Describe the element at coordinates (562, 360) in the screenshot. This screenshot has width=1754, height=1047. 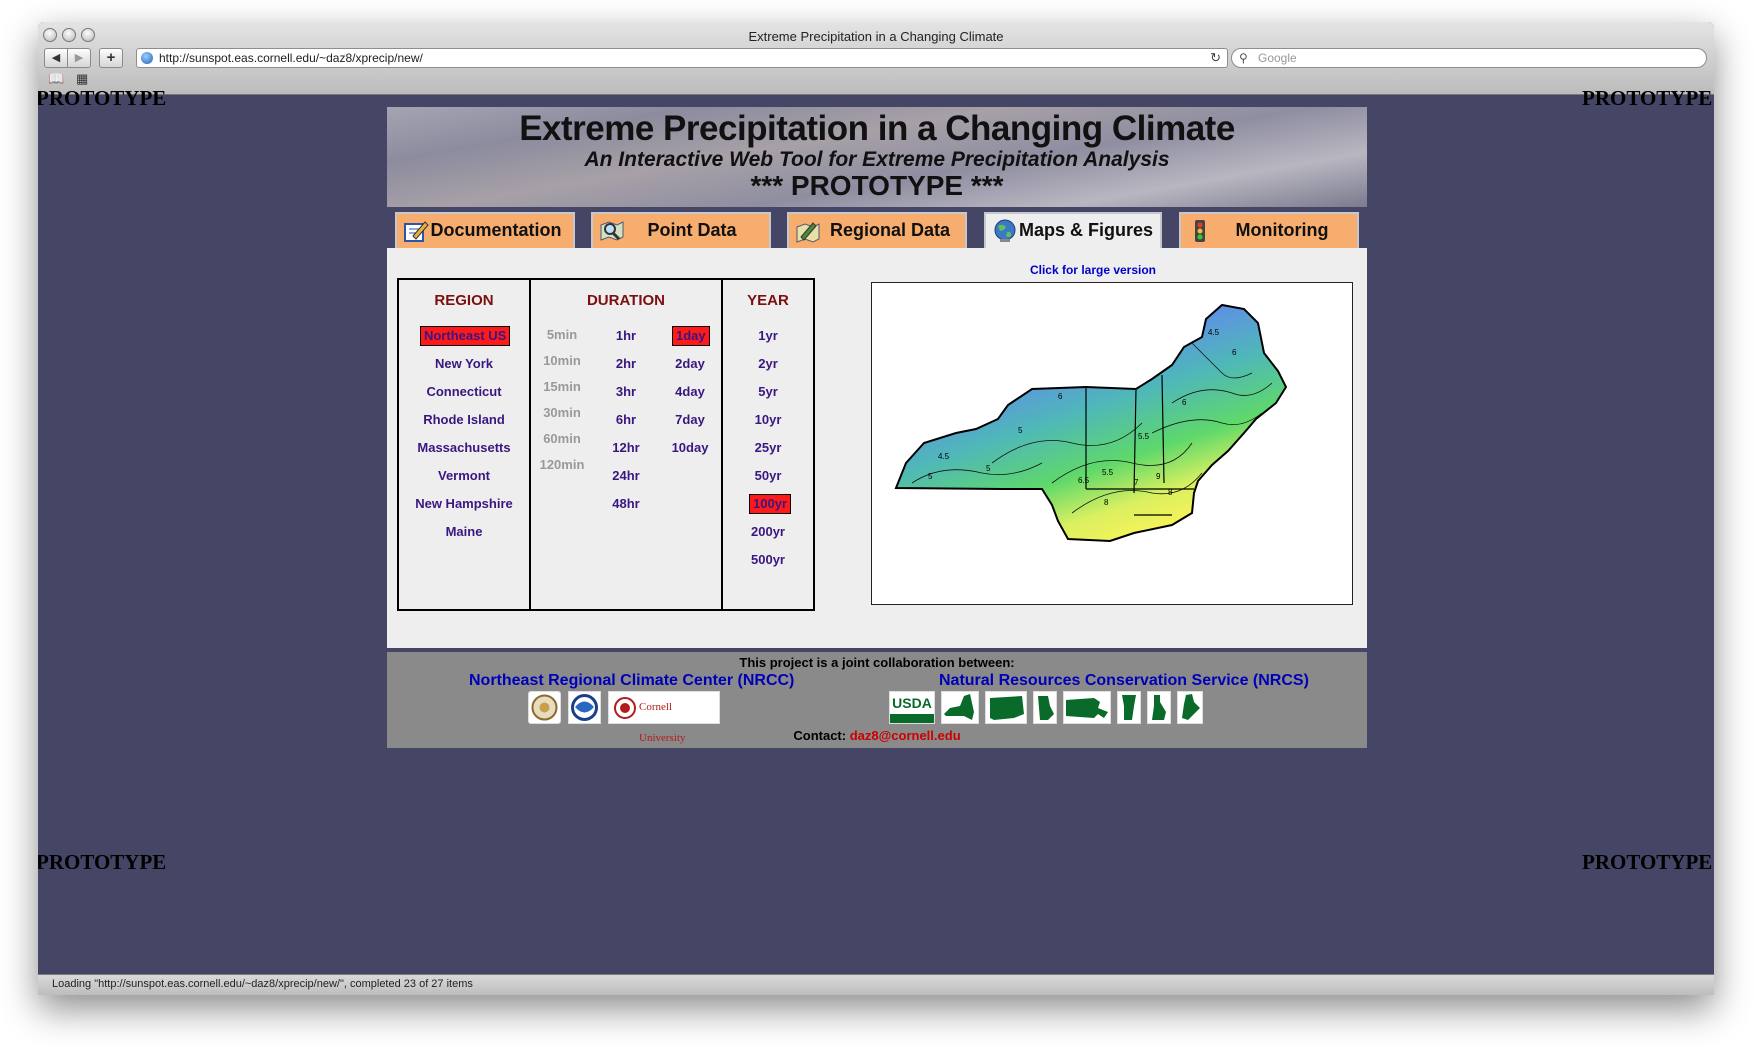
I see `duration-option-10min: 10min` at that location.